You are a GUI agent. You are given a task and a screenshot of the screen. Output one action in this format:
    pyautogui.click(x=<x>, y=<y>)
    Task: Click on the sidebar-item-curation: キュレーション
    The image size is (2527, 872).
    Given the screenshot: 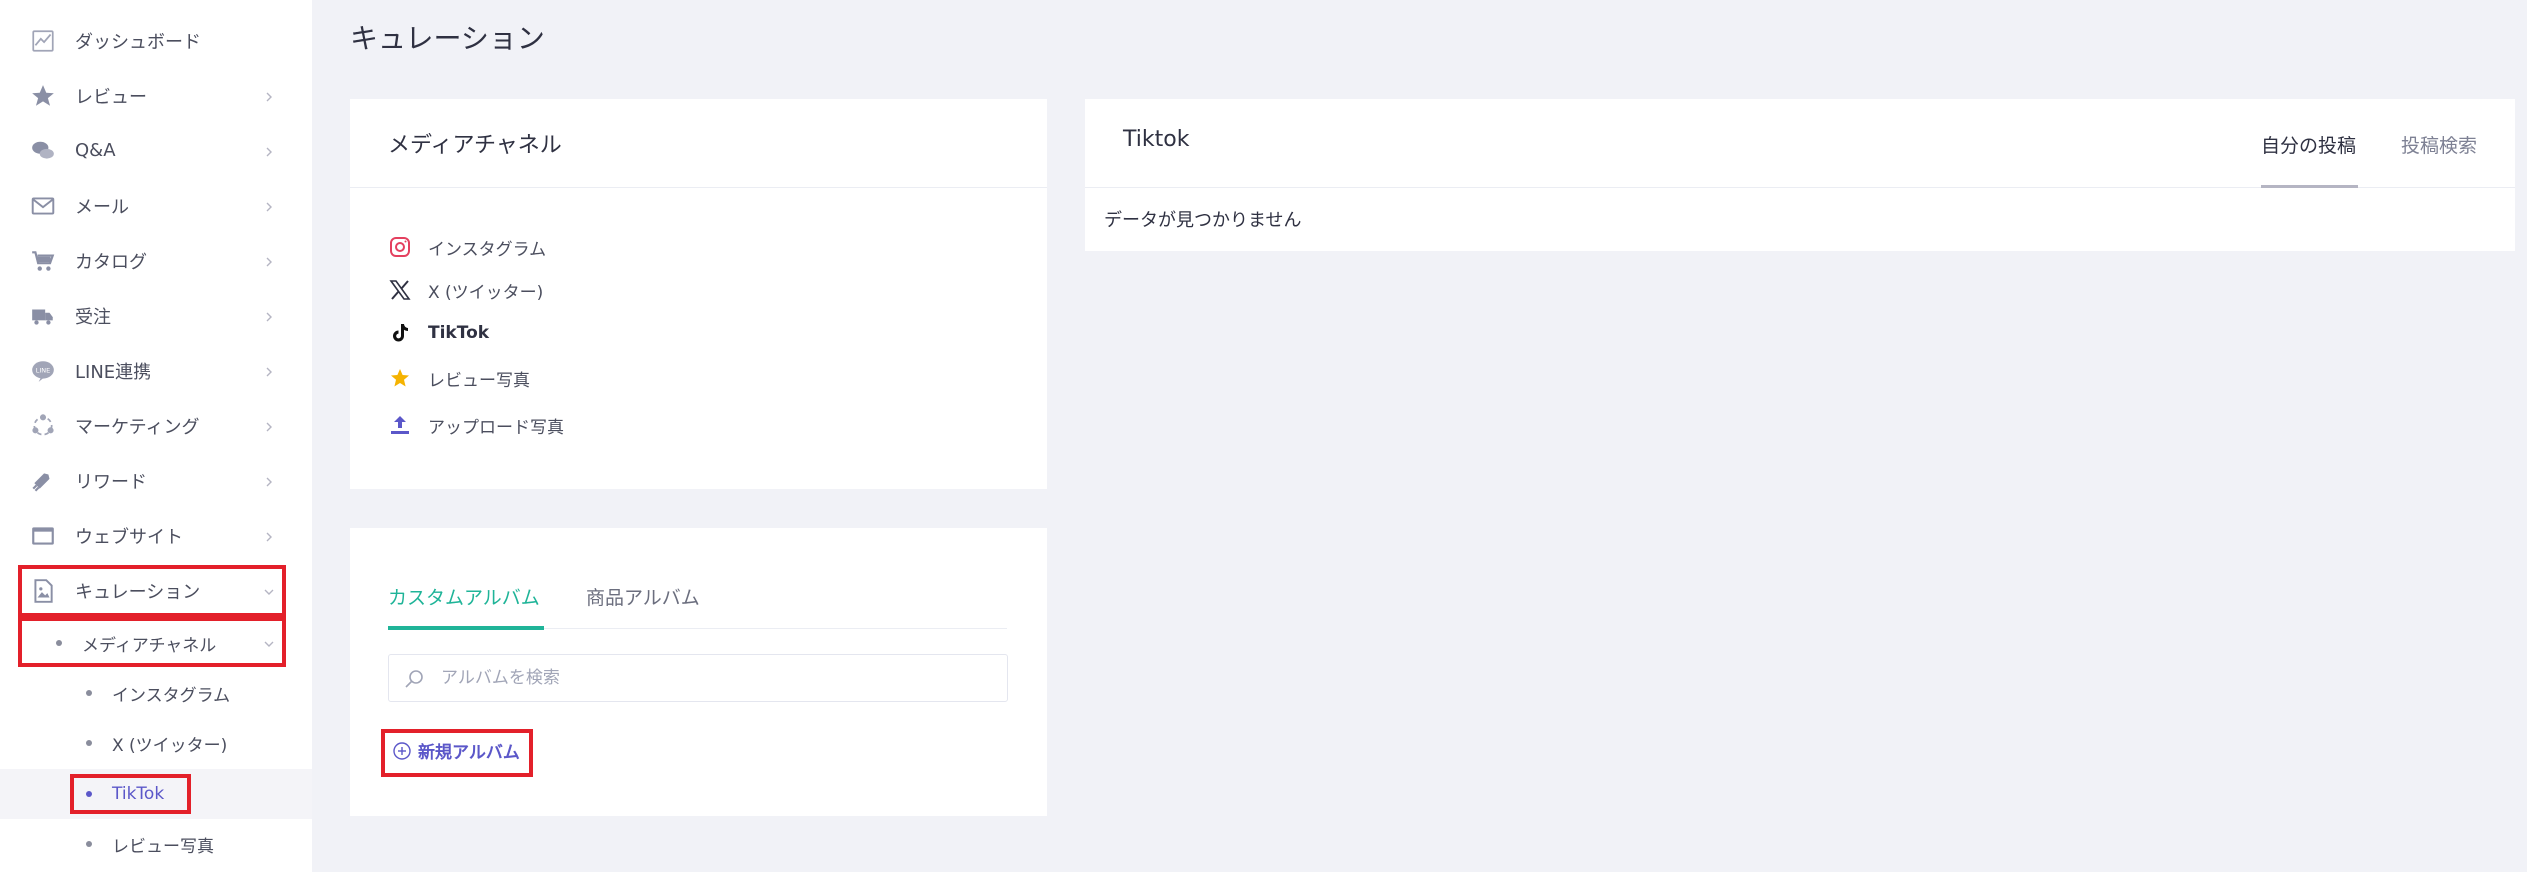 What is the action you would take?
    pyautogui.click(x=156, y=590)
    